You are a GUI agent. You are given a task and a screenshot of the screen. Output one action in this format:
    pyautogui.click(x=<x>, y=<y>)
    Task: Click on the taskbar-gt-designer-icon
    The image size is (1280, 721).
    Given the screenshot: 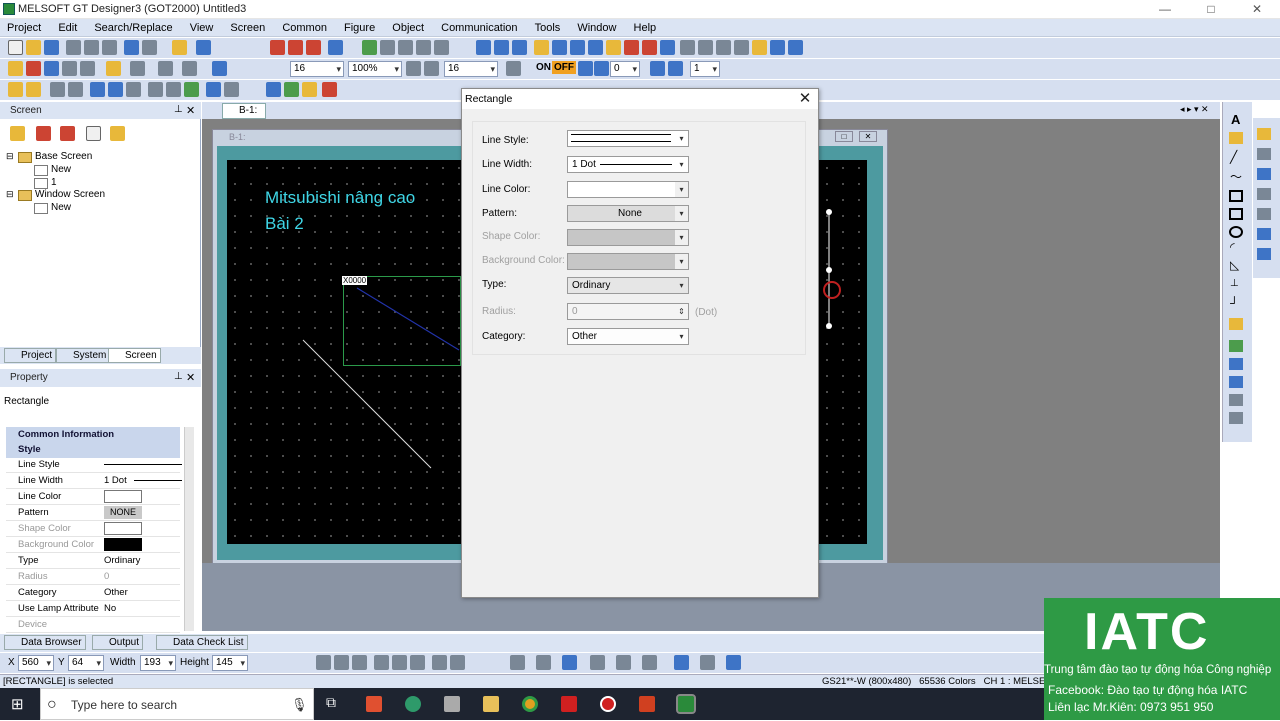 What is the action you would take?
    pyautogui.click(x=686, y=704)
    